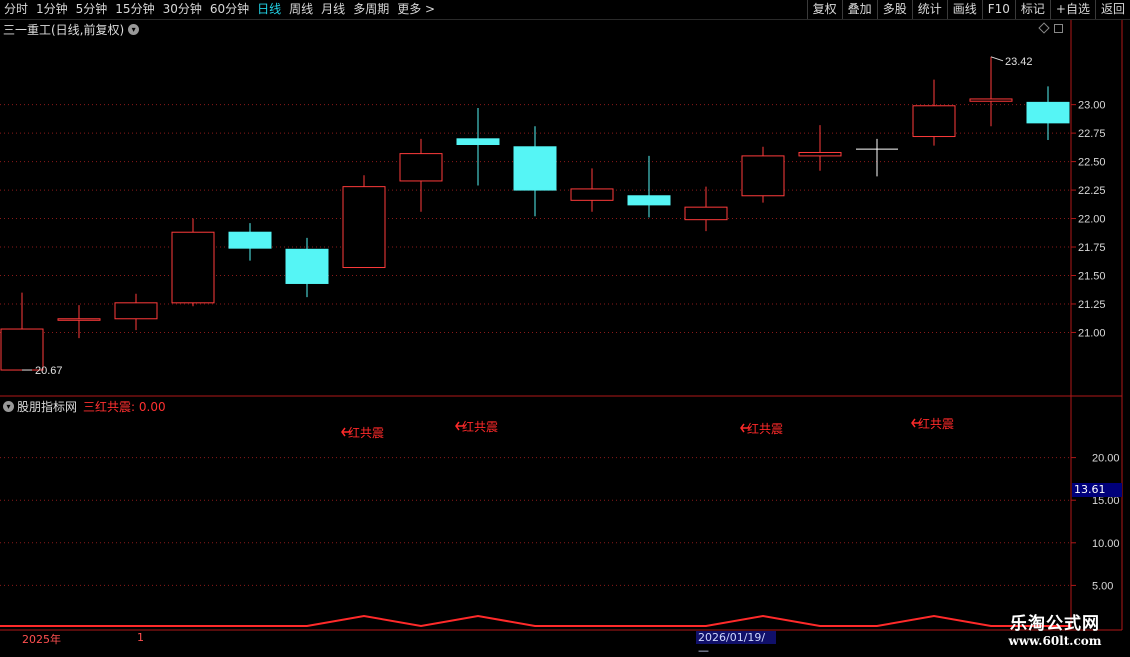  I want to click on indicator-tick-label: 5.00, so click(1102, 586).